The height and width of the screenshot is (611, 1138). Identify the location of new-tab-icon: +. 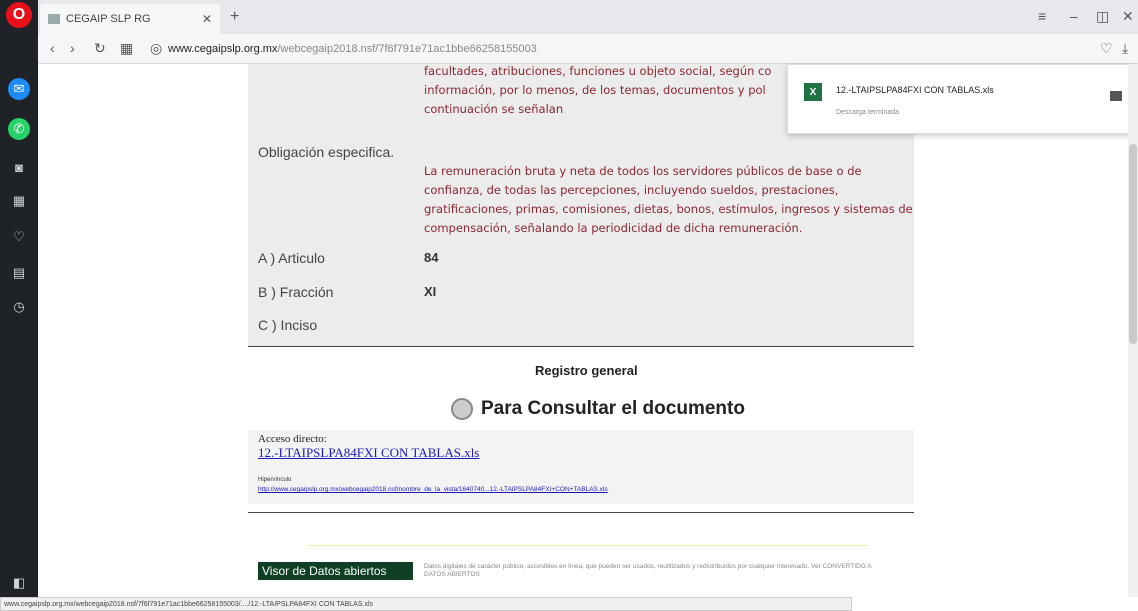
(234, 17).